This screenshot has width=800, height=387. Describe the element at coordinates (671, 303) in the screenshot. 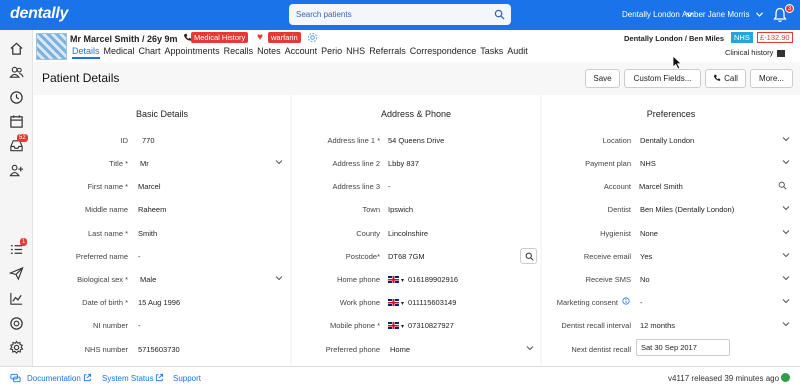

I see `marketing-consent-select: Marketing consent -` at that location.